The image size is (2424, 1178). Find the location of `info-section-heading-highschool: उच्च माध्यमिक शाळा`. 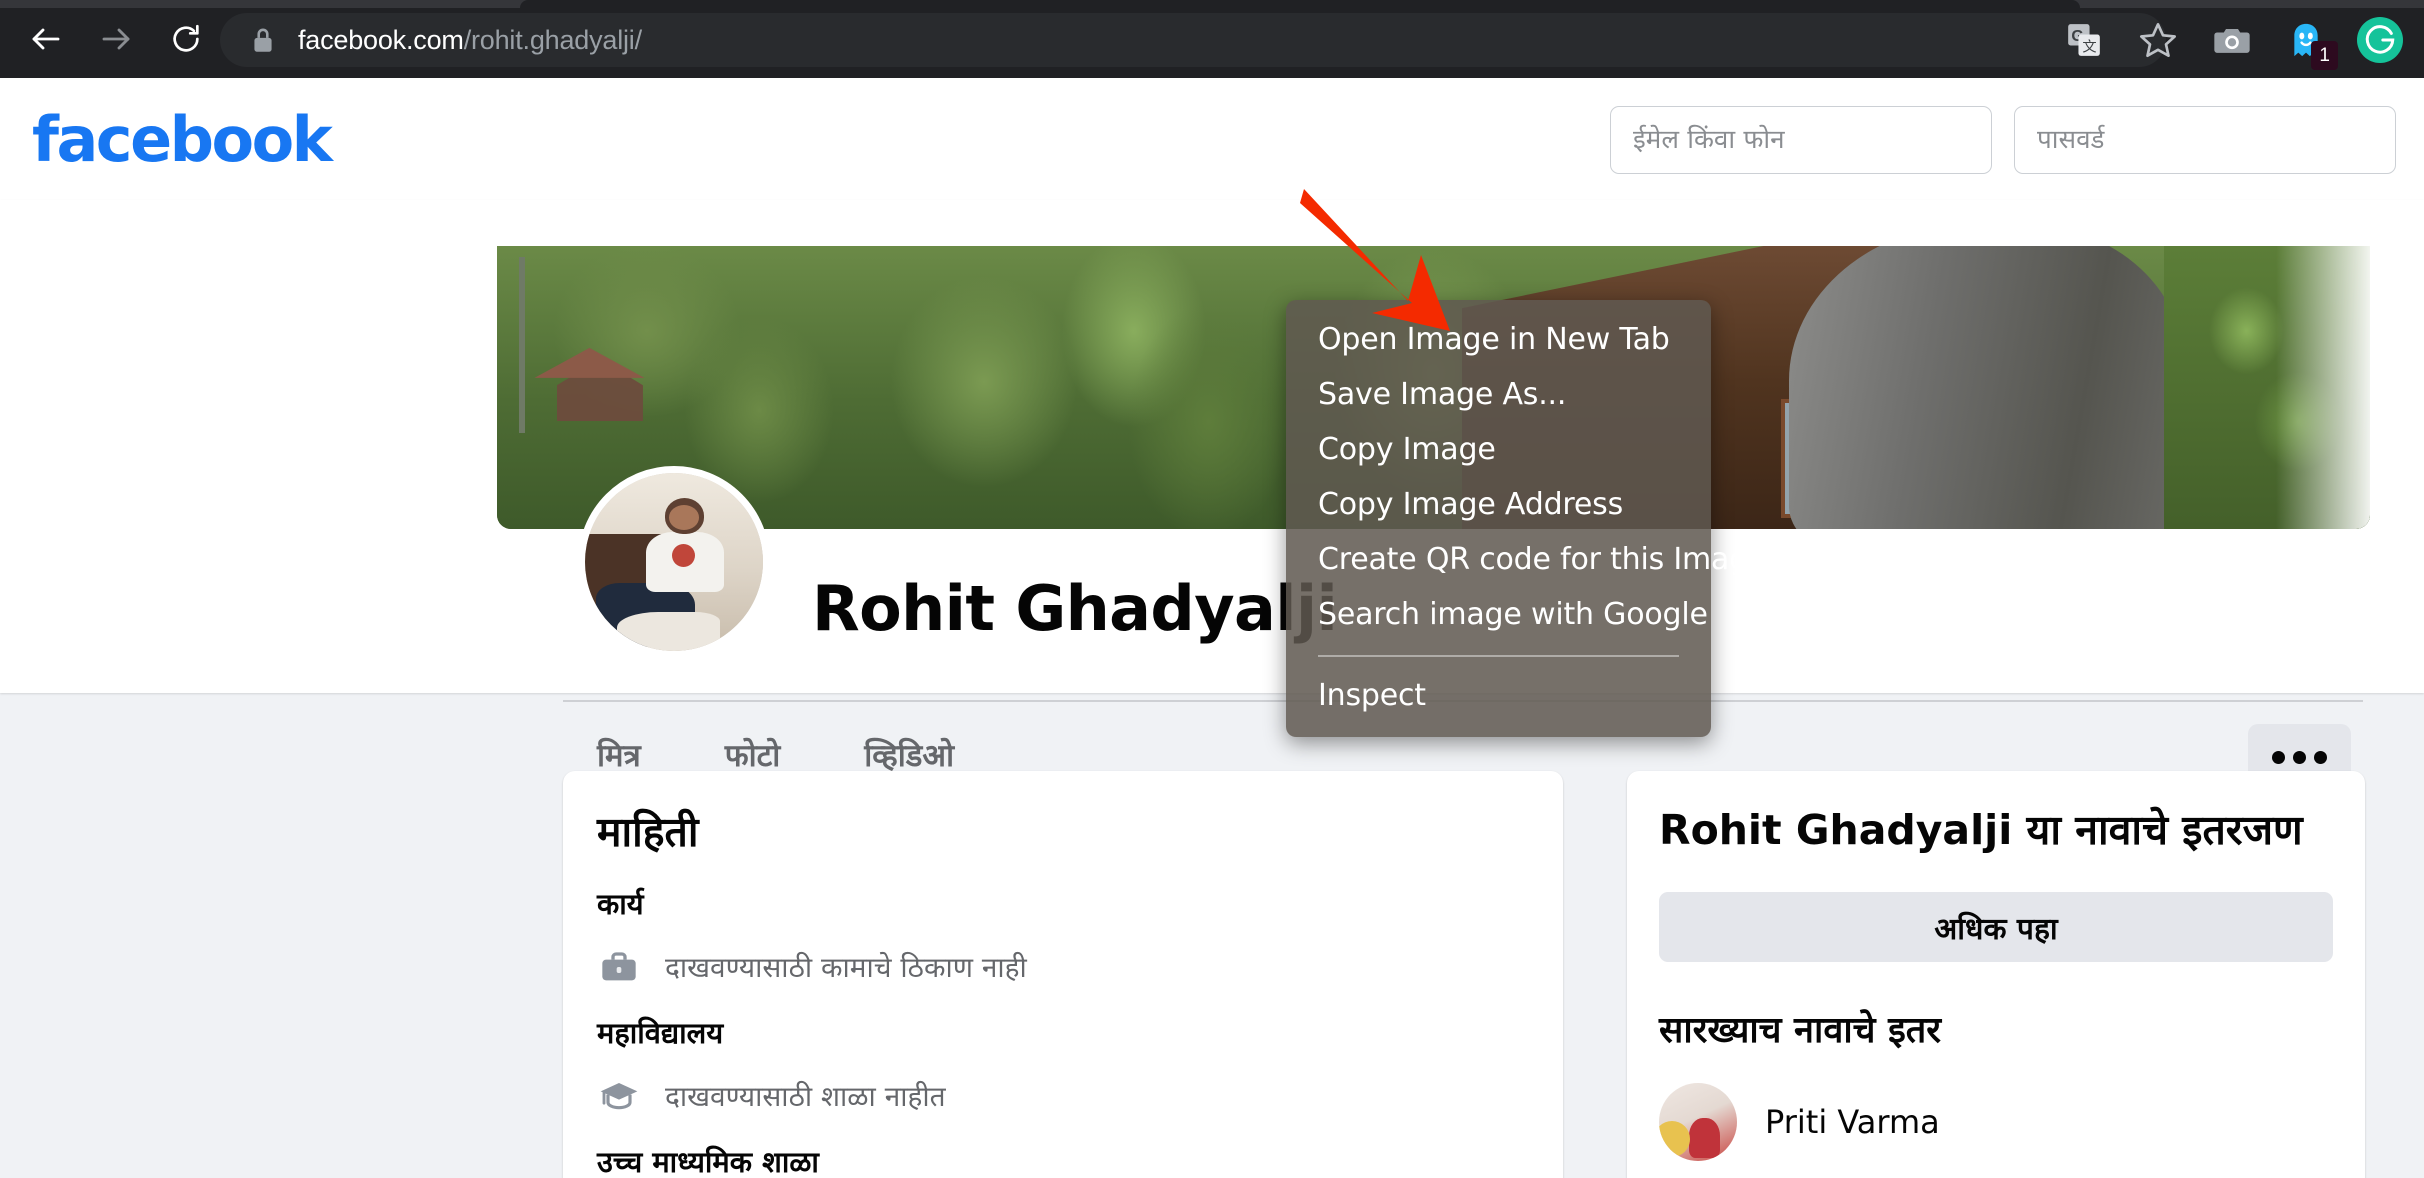

info-section-heading-highschool: उच्च माध्यमिक शाळा is located at coordinates (708, 1161).